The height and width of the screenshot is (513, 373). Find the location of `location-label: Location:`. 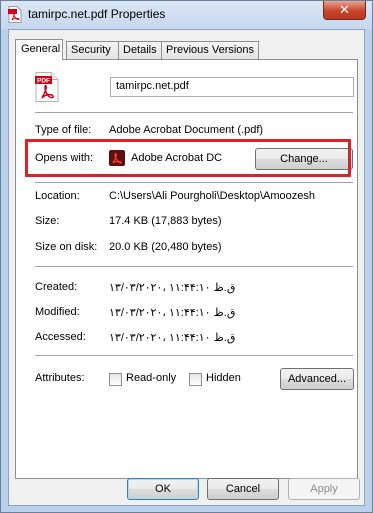

location-label: Location: is located at coordinates (57, 196).